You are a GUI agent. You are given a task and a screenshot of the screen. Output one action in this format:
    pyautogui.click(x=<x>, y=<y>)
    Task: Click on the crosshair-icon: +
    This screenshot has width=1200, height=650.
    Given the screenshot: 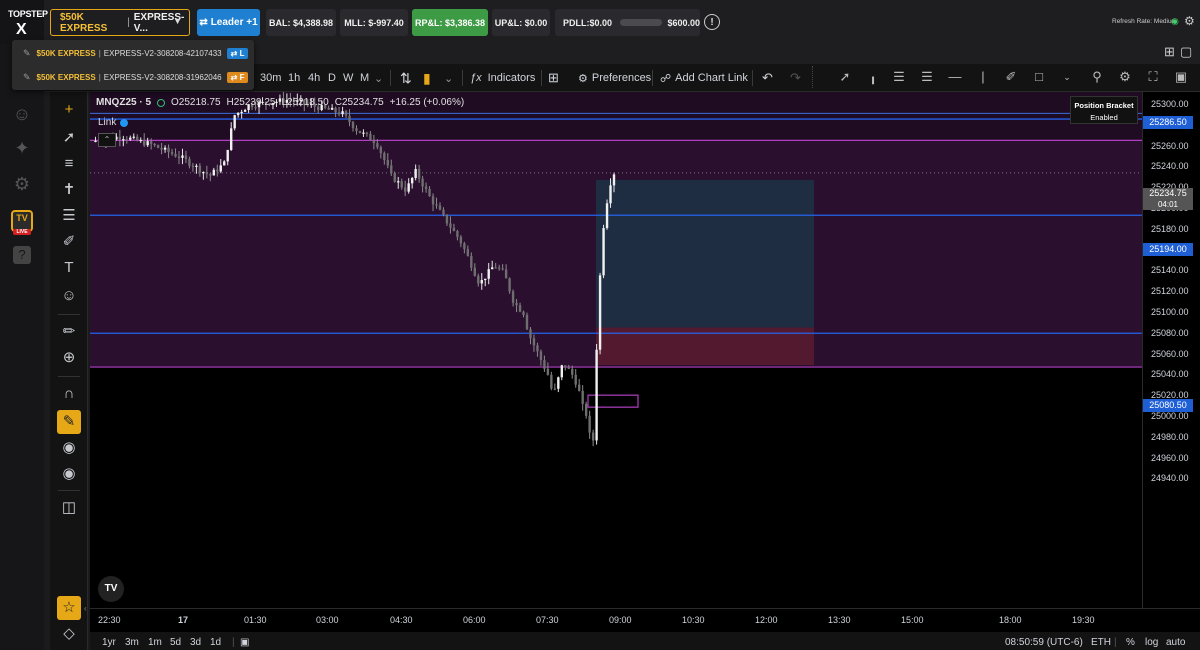 What is the action you would take?
    pyautogui.click(x=69, y=110)
    